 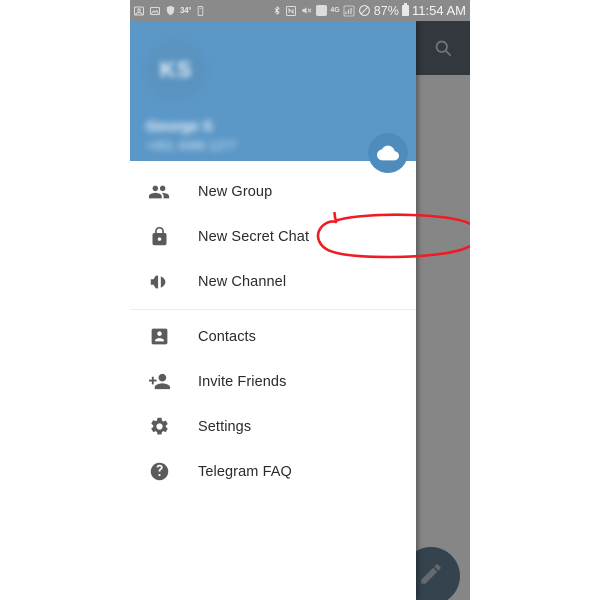 I want to click on temperature-indicator: 34°, so click(x=186, y=10).